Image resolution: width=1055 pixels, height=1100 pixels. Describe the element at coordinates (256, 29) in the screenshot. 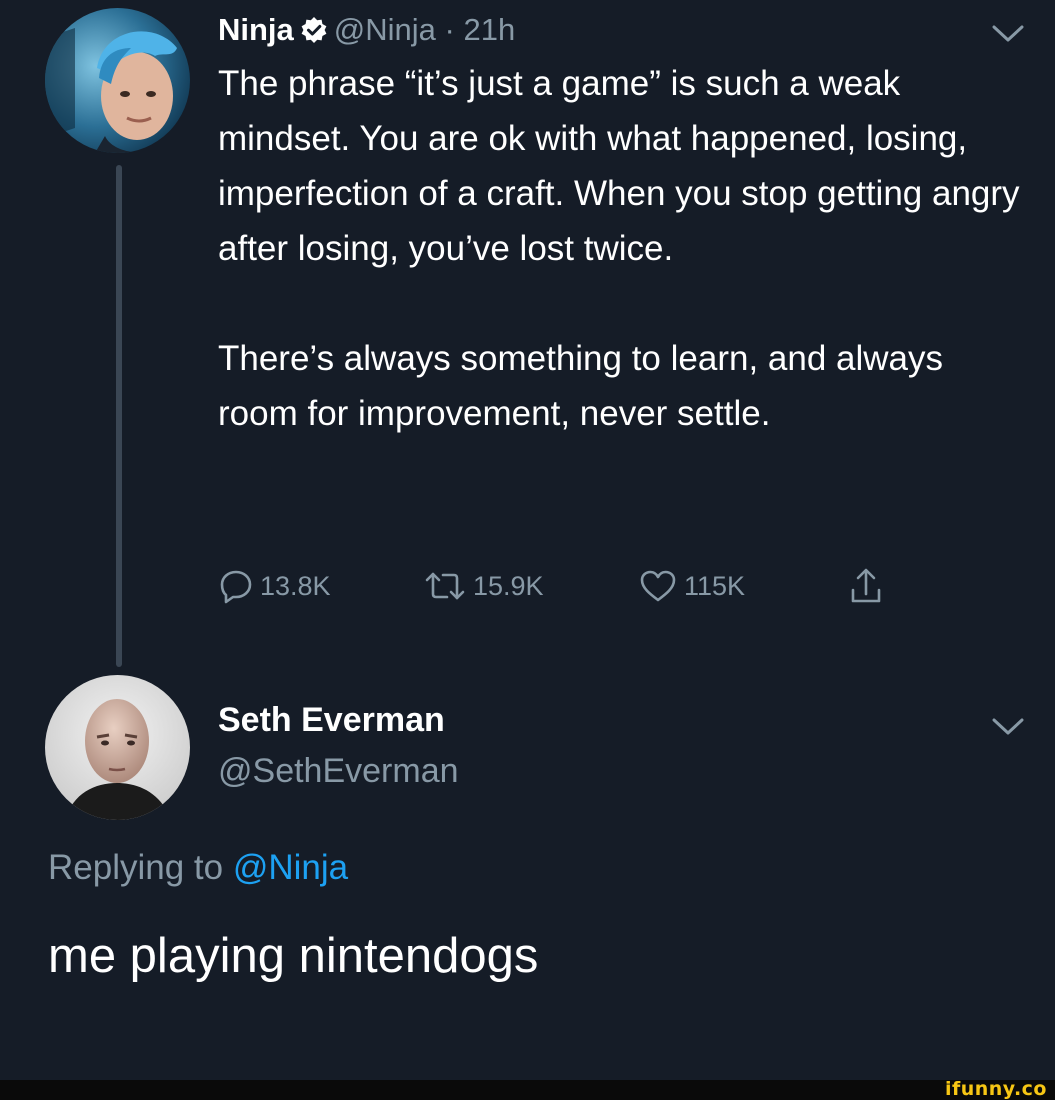

I see `tweet-author-name: Ninja` at that location.